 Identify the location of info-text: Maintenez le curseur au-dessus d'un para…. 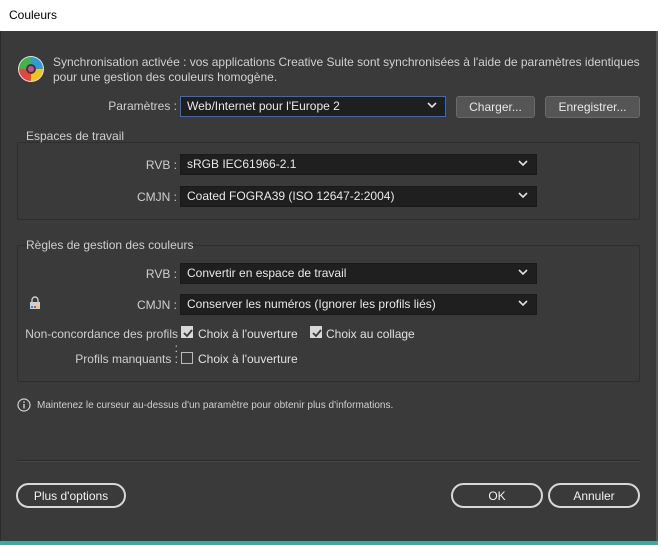
(215, 405).